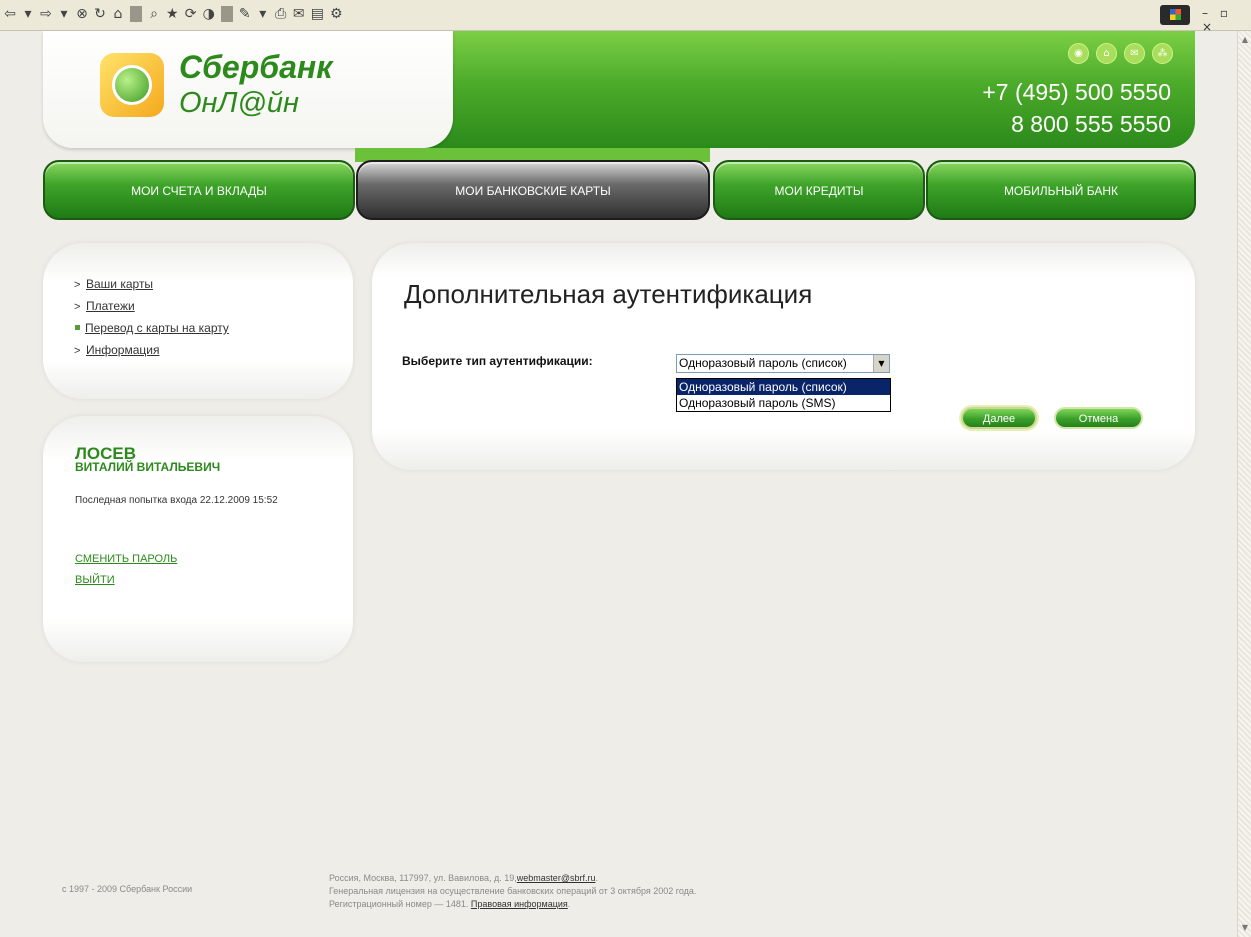  I want to click on media-icon: ⟳, so click(191, 14).